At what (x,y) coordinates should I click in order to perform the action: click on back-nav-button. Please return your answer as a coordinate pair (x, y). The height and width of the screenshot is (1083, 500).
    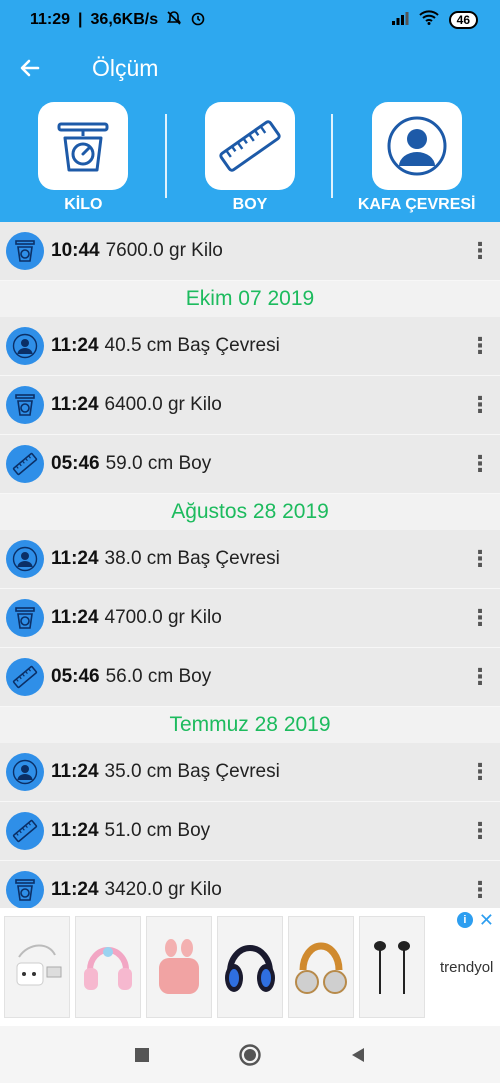
    Looking at the image, I should click on (358, 1055).